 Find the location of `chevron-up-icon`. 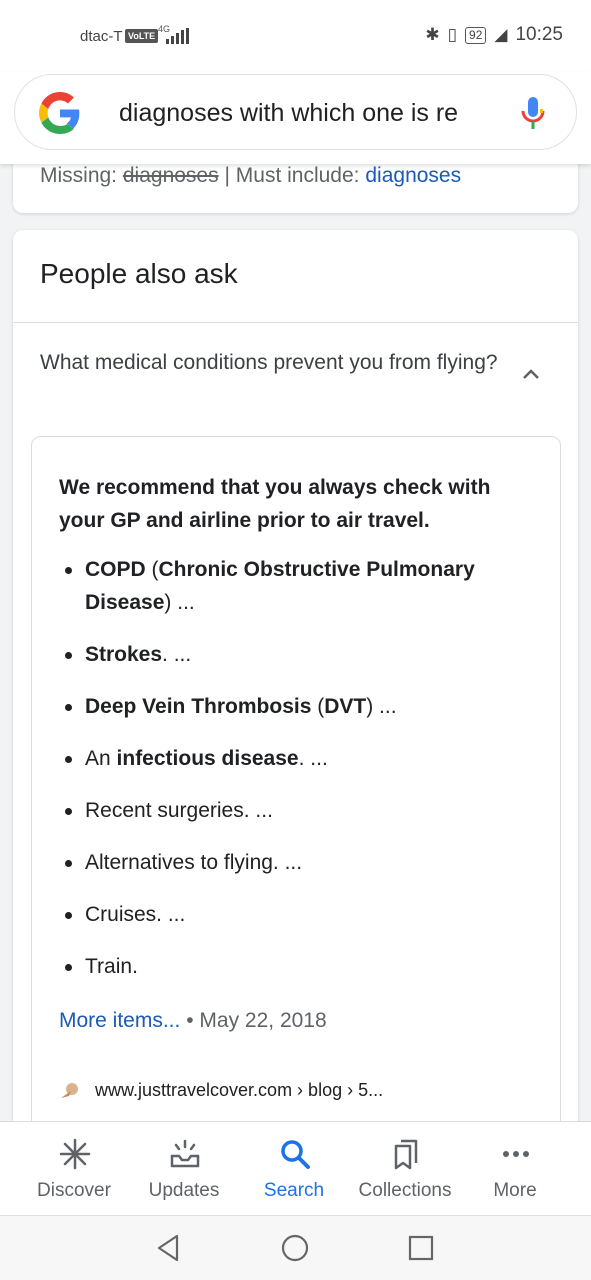

chevron-up-icon is located at coordinates (531, 374).